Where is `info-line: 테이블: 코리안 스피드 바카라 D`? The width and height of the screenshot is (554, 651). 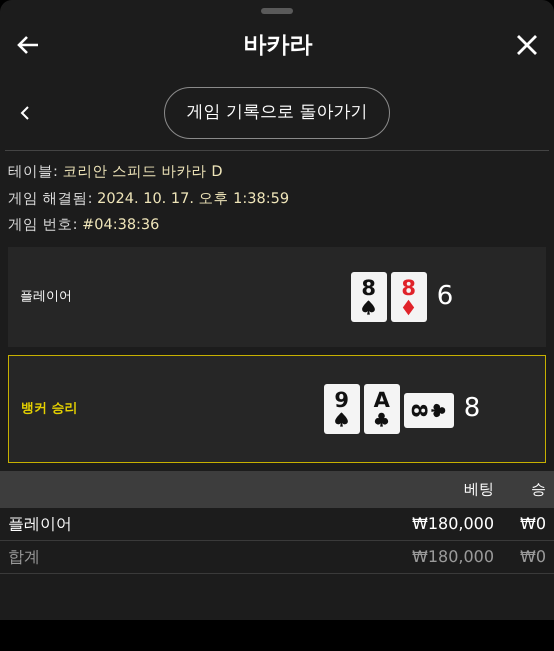 info-line: 테이블: 코리안 스피드 바카라 D is located at coordinates (116, 172).